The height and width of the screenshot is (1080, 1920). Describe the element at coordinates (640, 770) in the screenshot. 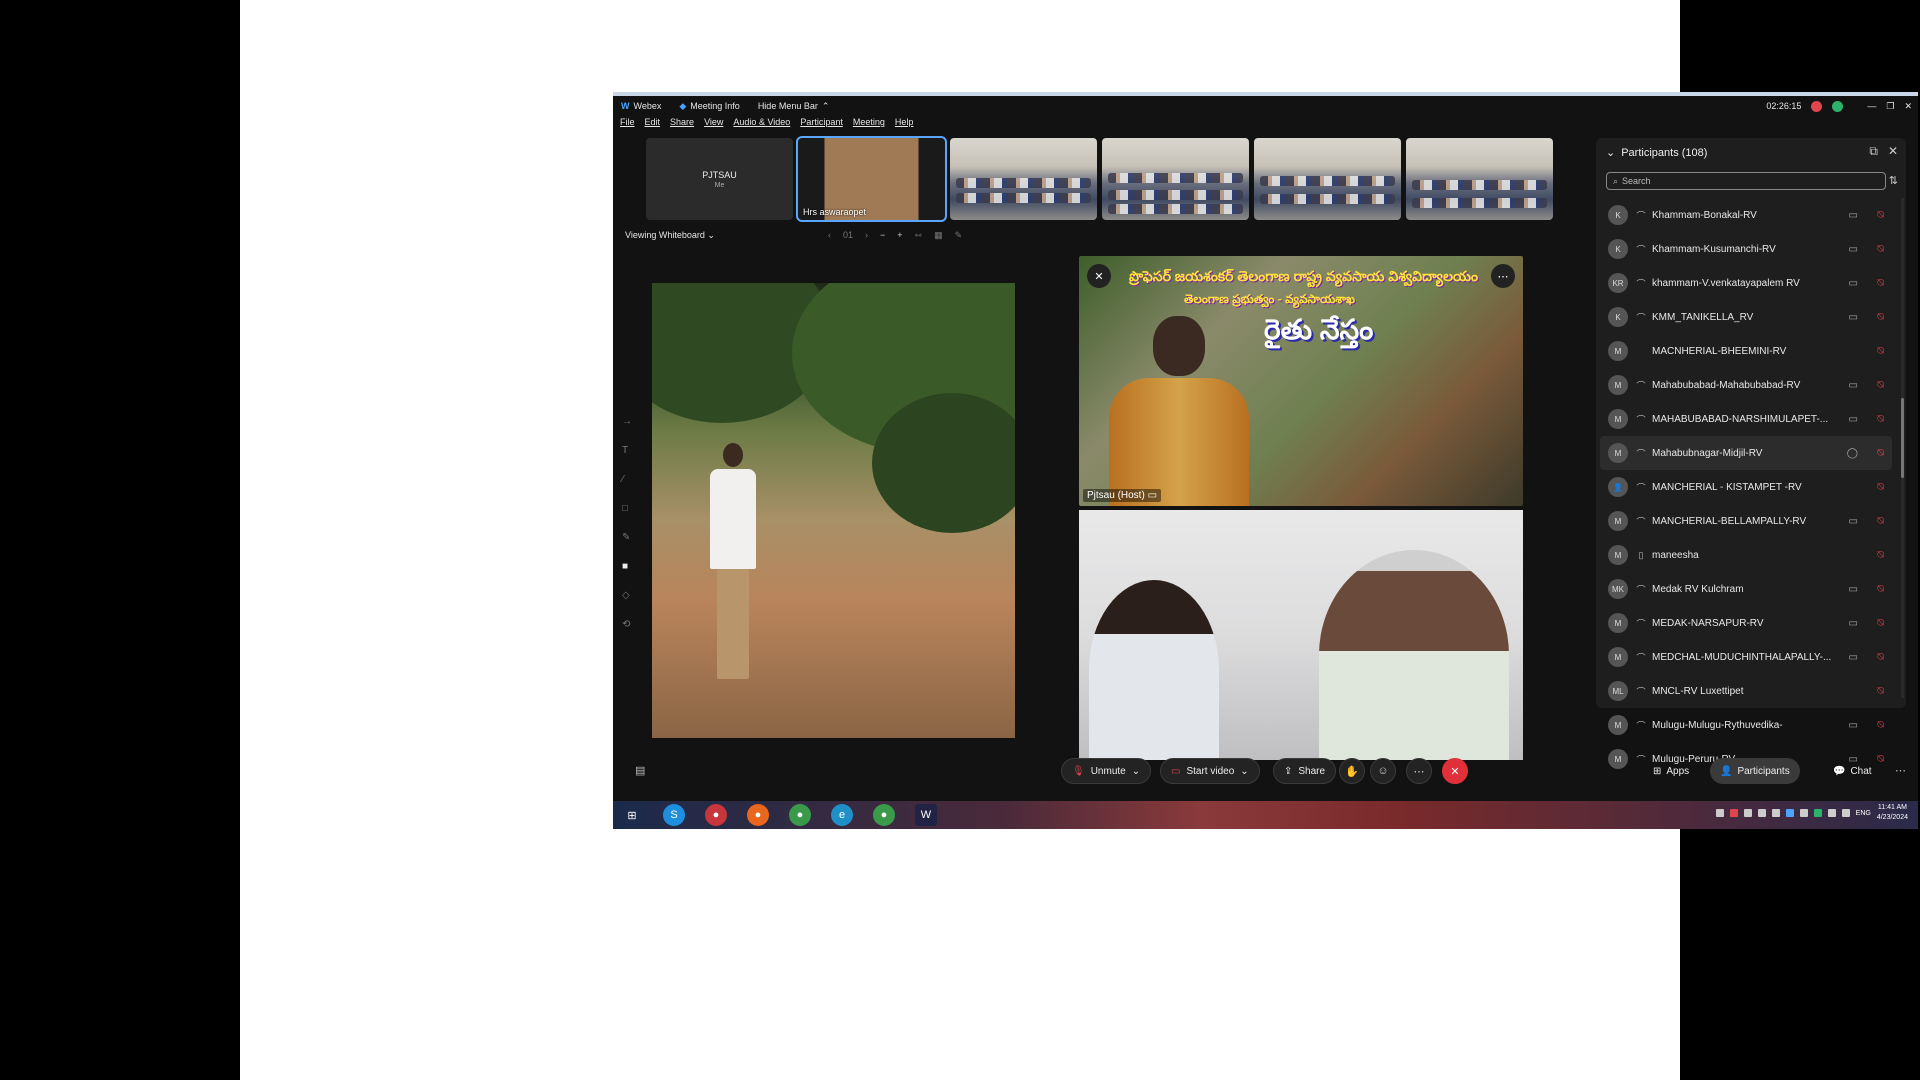

I see `chat-bubble-icon: ▤` at that location.